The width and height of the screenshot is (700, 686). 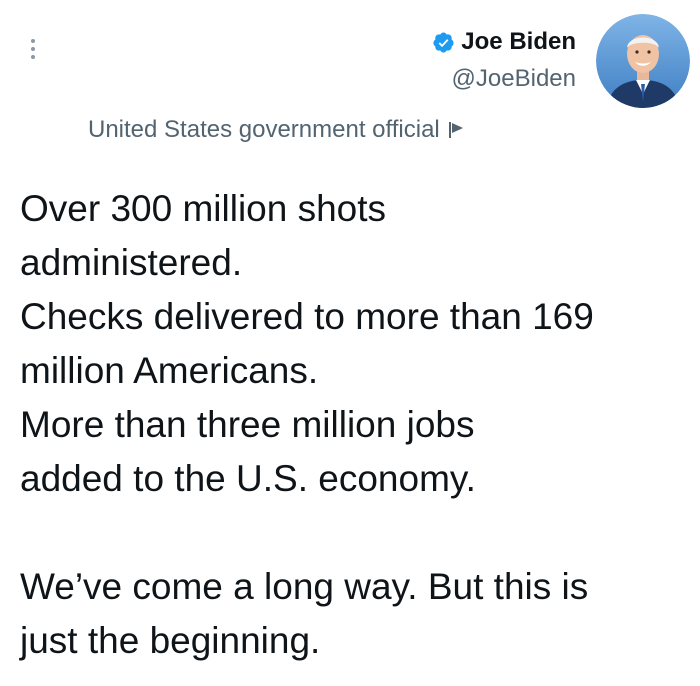 I want to click on tweet-author-header: Joe Biden @JoeBiden, so click(x=561, y=61).